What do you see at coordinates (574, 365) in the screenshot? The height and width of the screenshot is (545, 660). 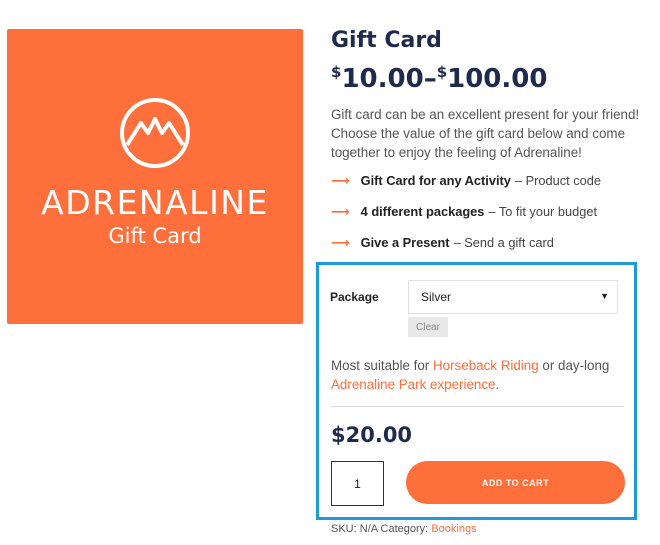 I see `suit-middle: or day-long` at bounding box center [574, 365].